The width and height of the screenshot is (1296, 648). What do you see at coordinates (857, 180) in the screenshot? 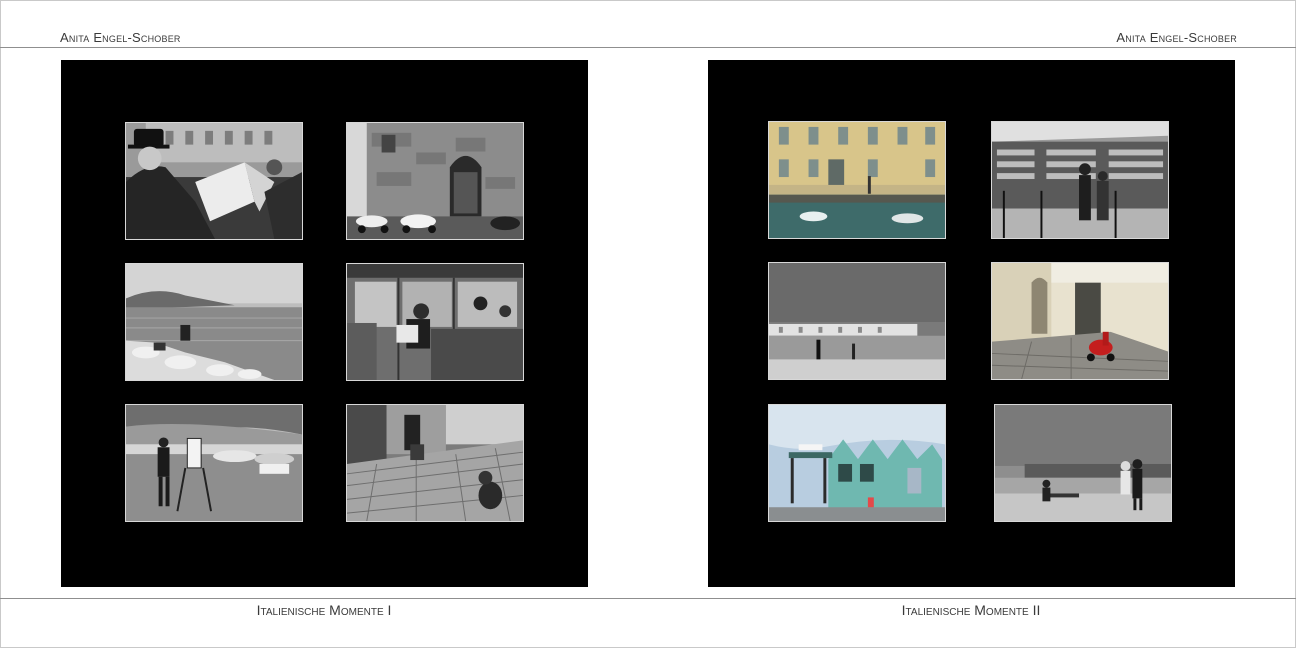
I see `photo-canal-boats` at bounding box center [857, 180].